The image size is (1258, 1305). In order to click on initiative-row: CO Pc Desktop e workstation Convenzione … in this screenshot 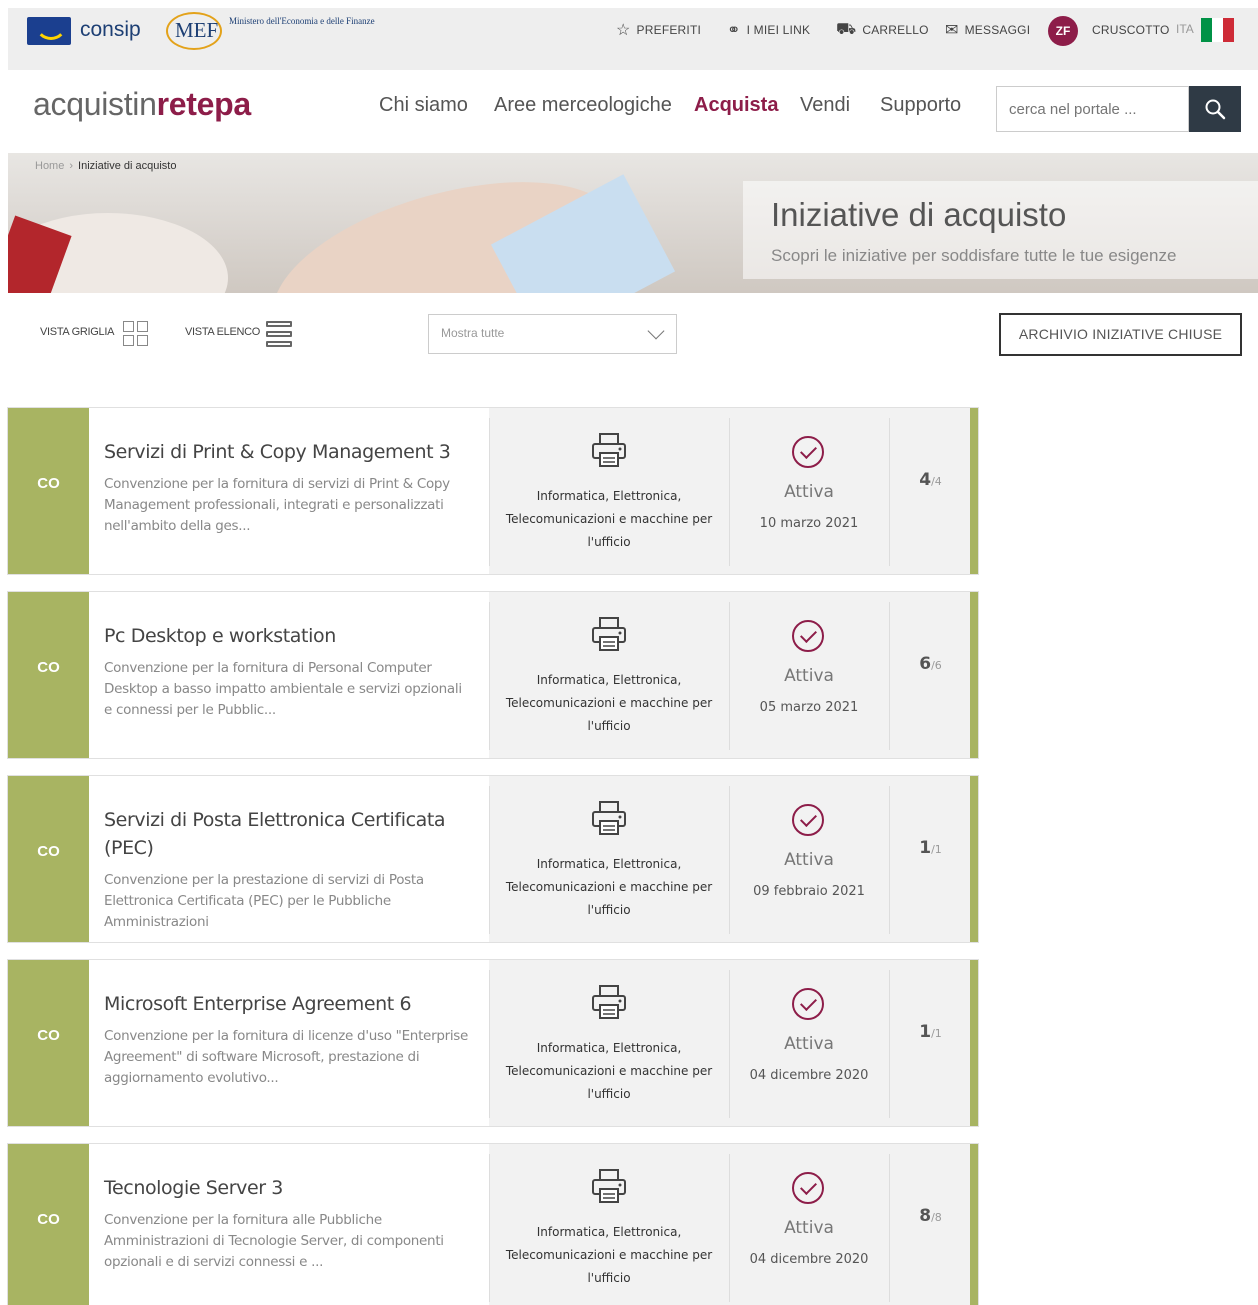, I will do `click(493, 675)`.